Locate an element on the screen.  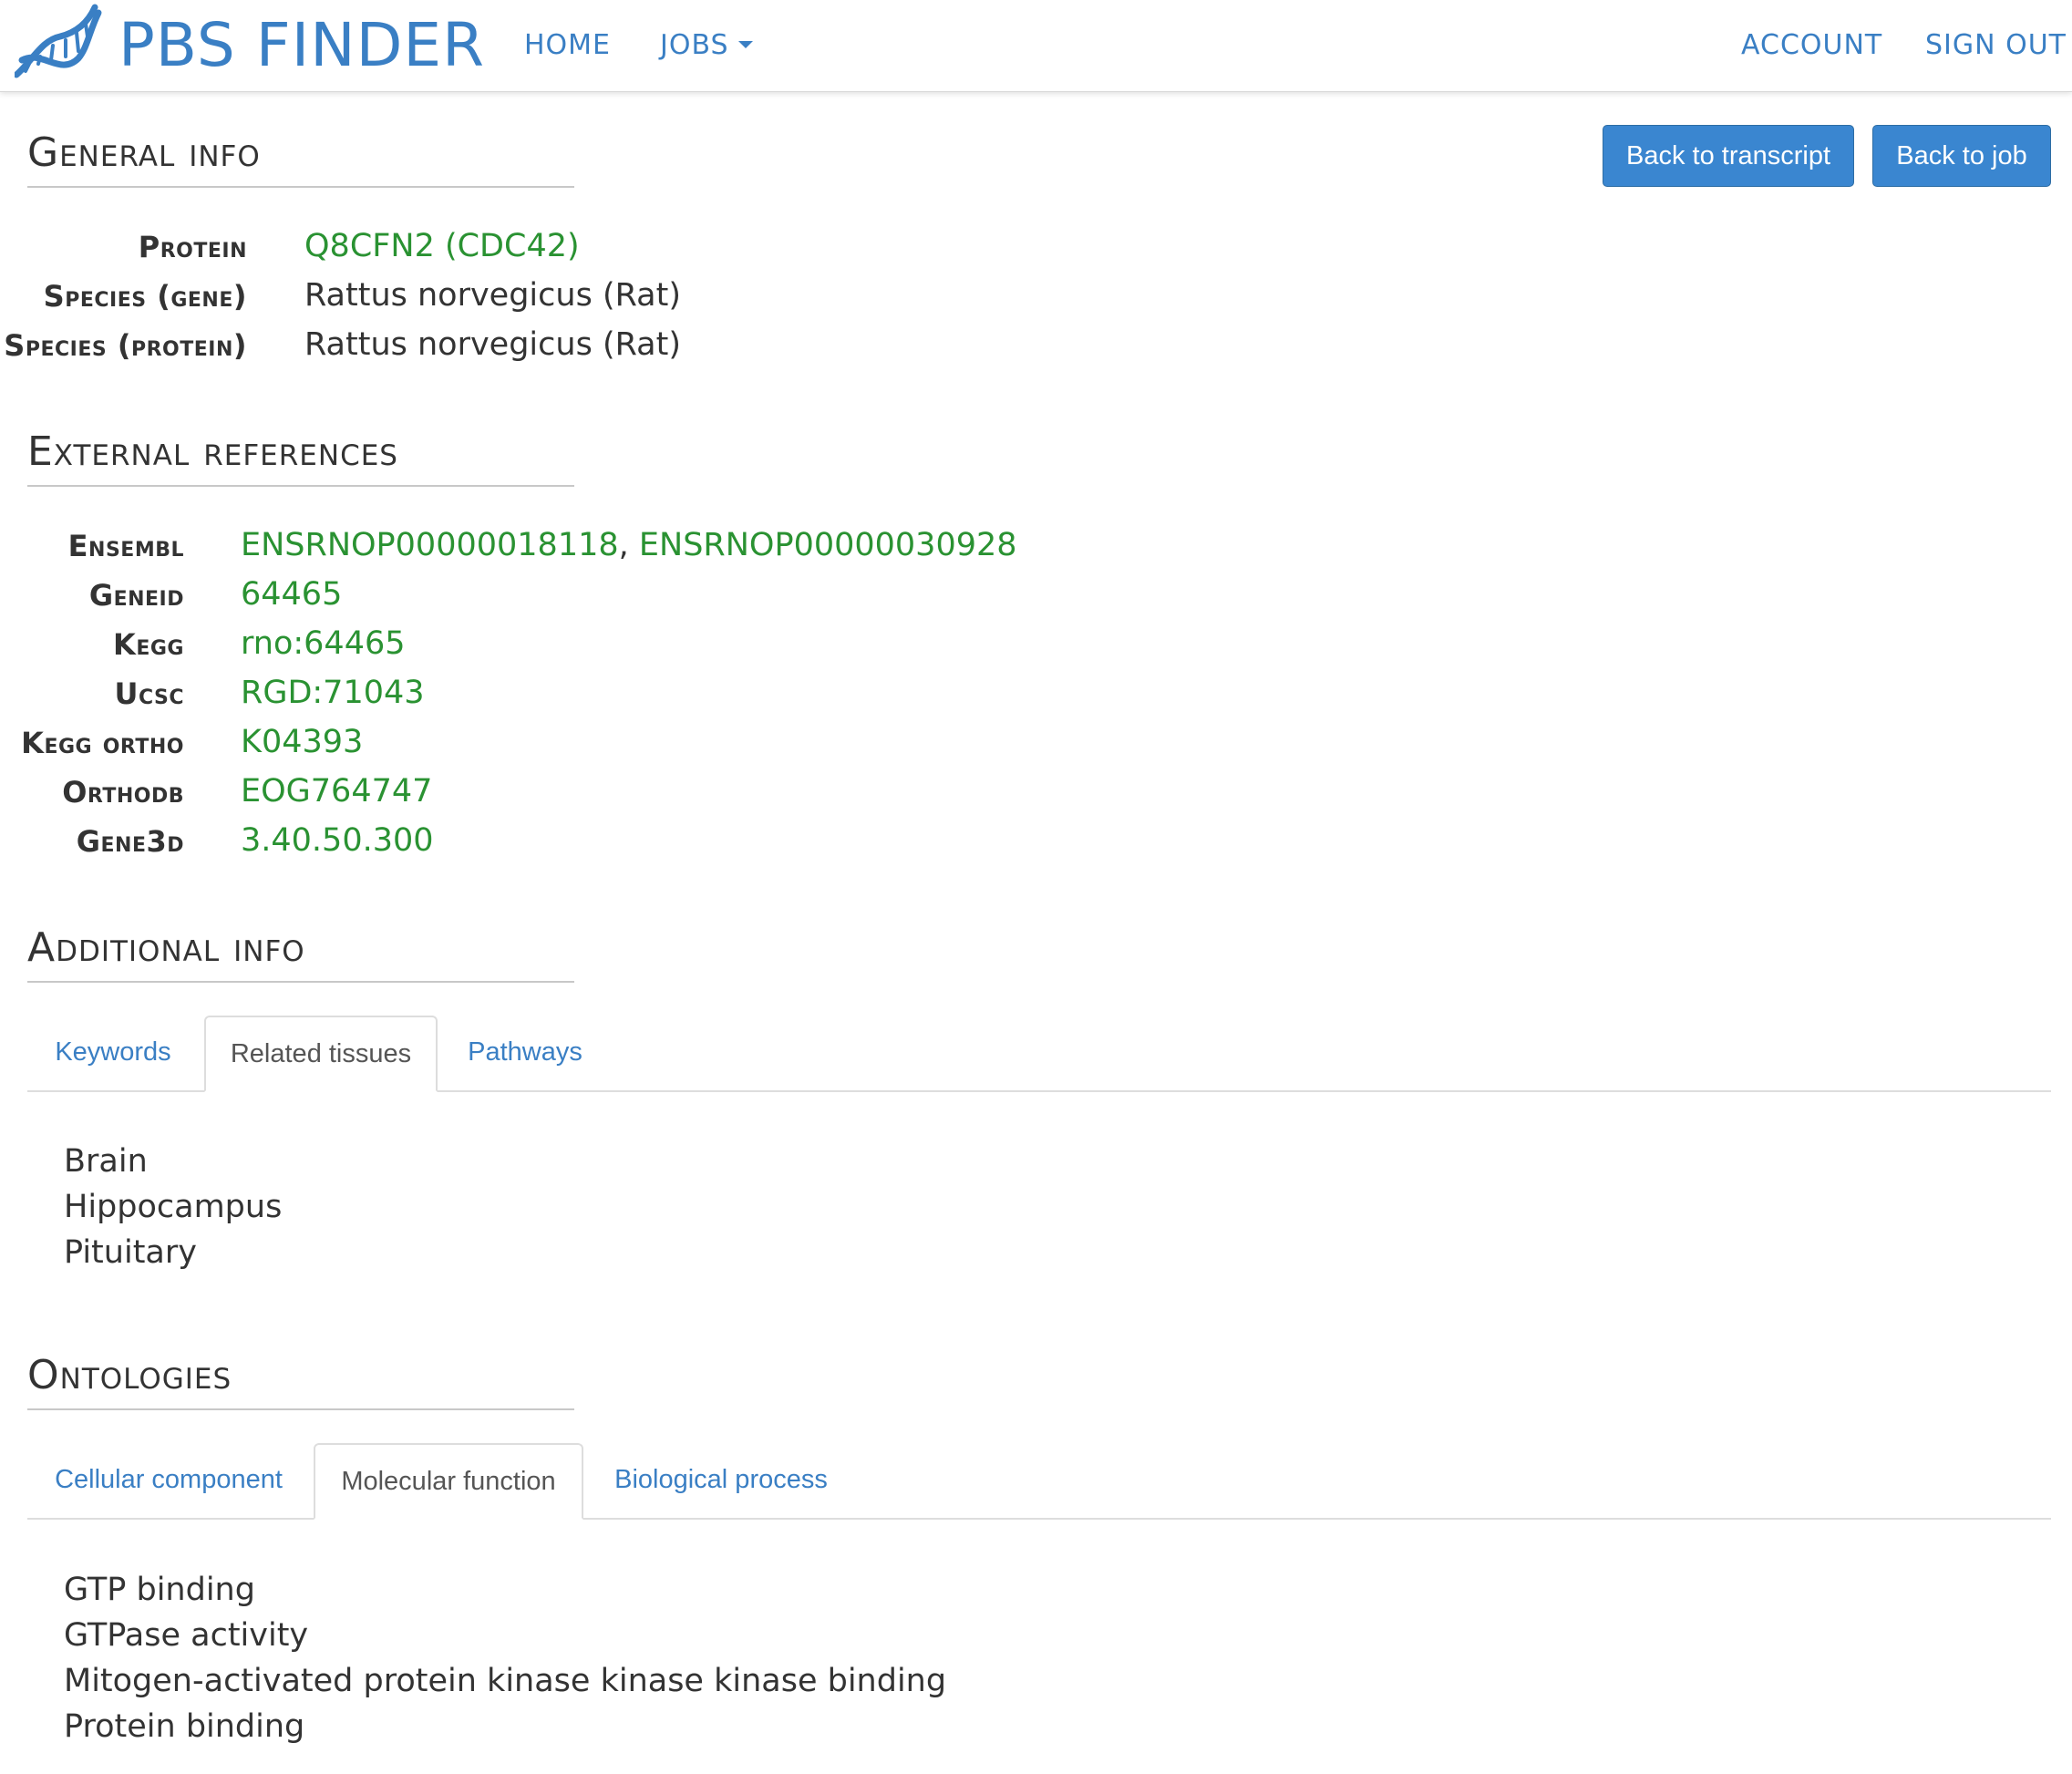
orthodb-label: Orthodb is located at coordinates (123, 792).